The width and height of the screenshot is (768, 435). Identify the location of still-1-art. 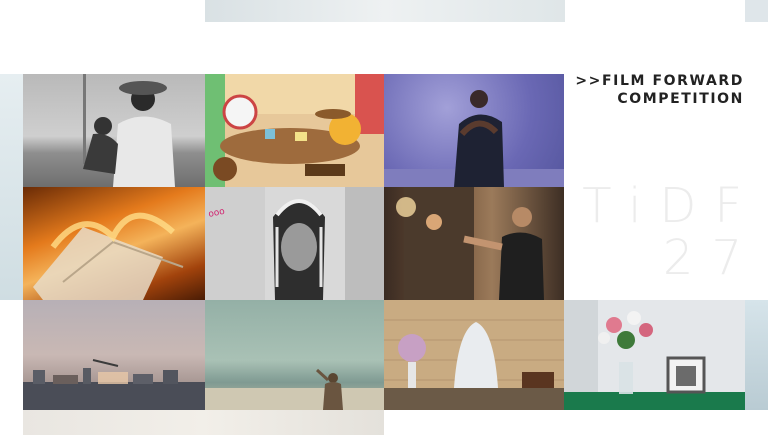
(129, 130).